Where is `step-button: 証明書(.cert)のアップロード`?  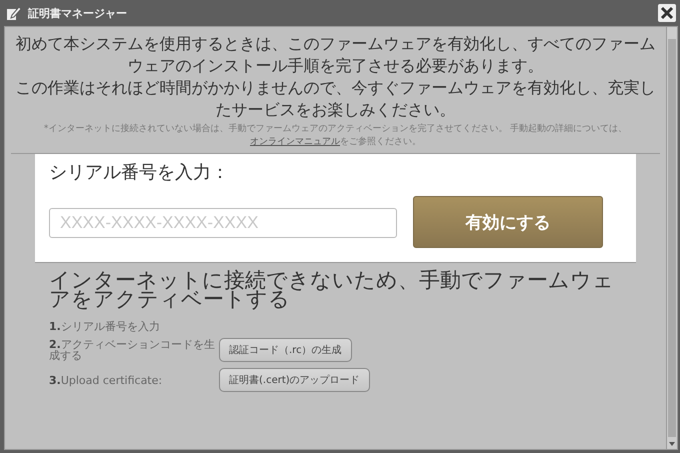 step-button: 証明書(.cert)のアップロード is located at coordinates (294, 380).